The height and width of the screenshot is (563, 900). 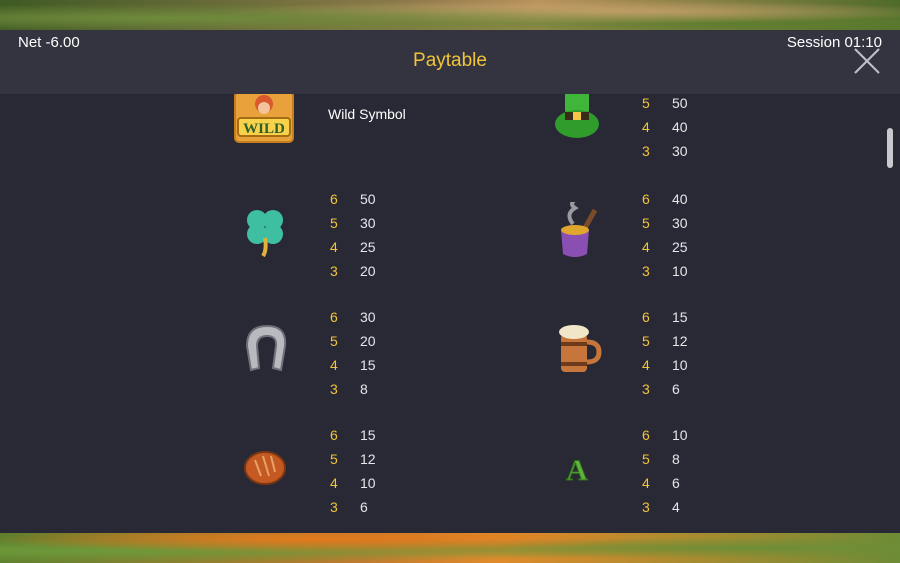 I want to click on pay-row: 6 10, so click(x=665, y=436).